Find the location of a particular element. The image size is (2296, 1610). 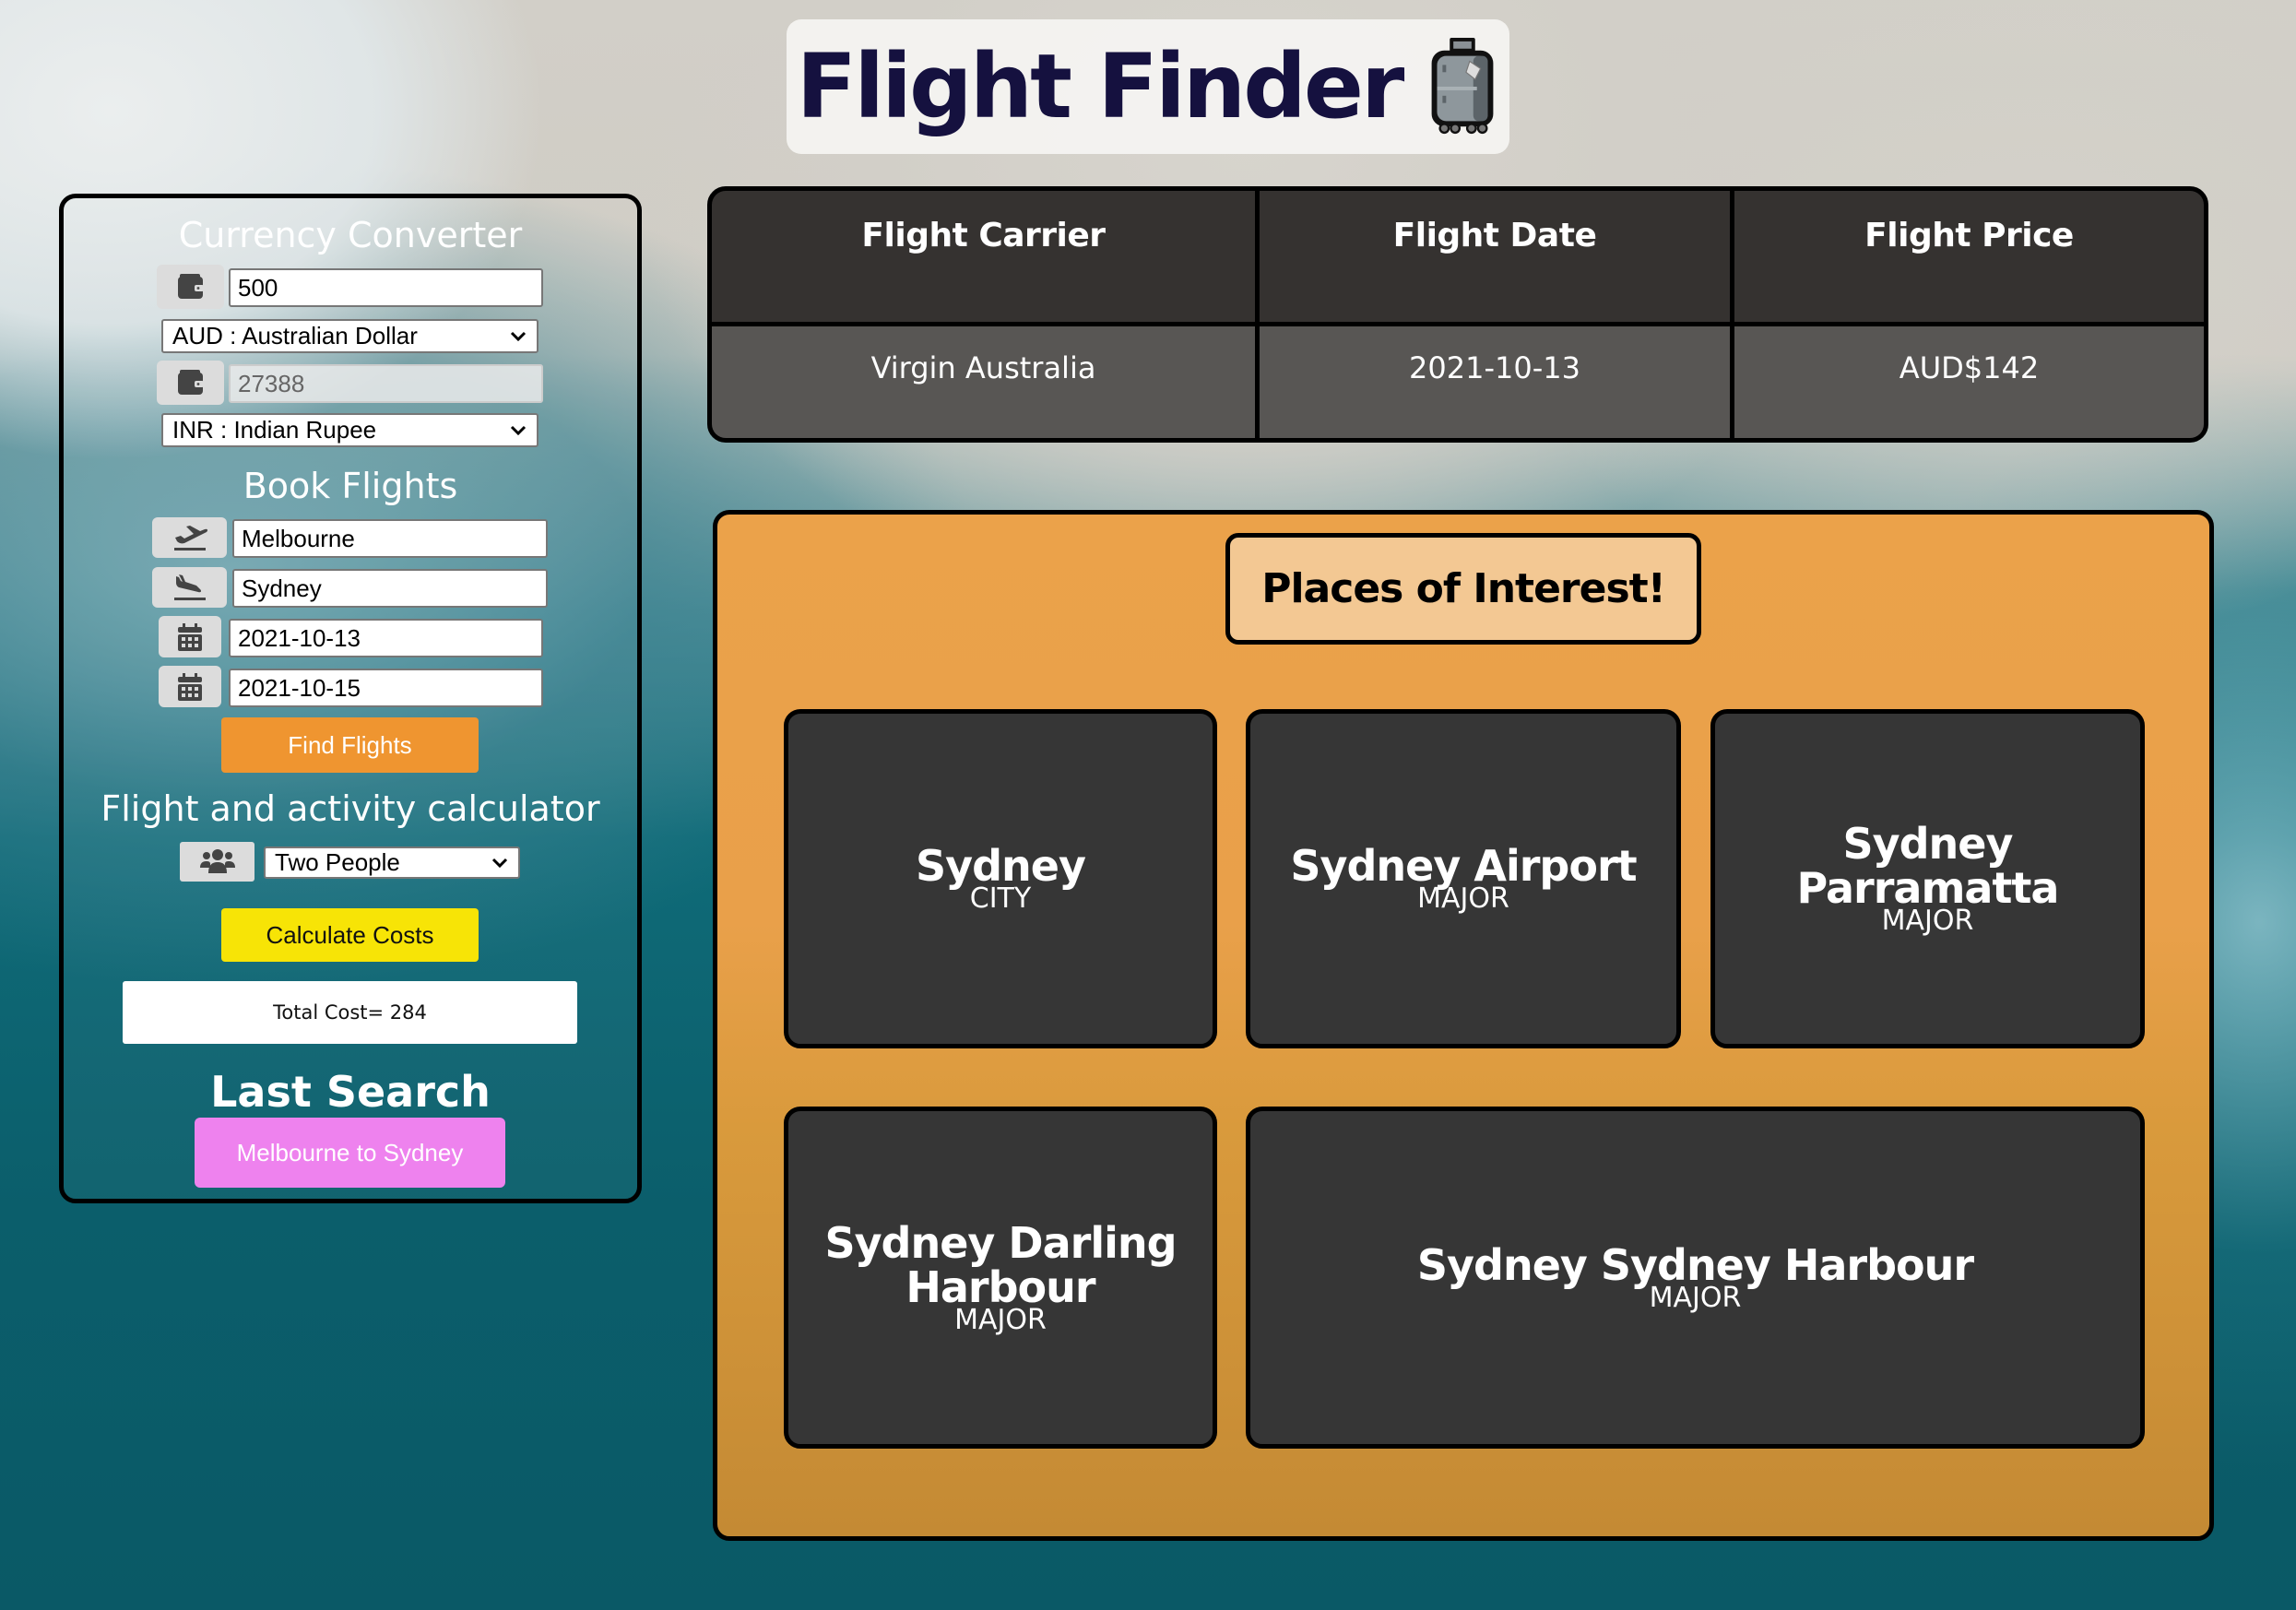

origin-icon-box is located at coordinates (189, 537).